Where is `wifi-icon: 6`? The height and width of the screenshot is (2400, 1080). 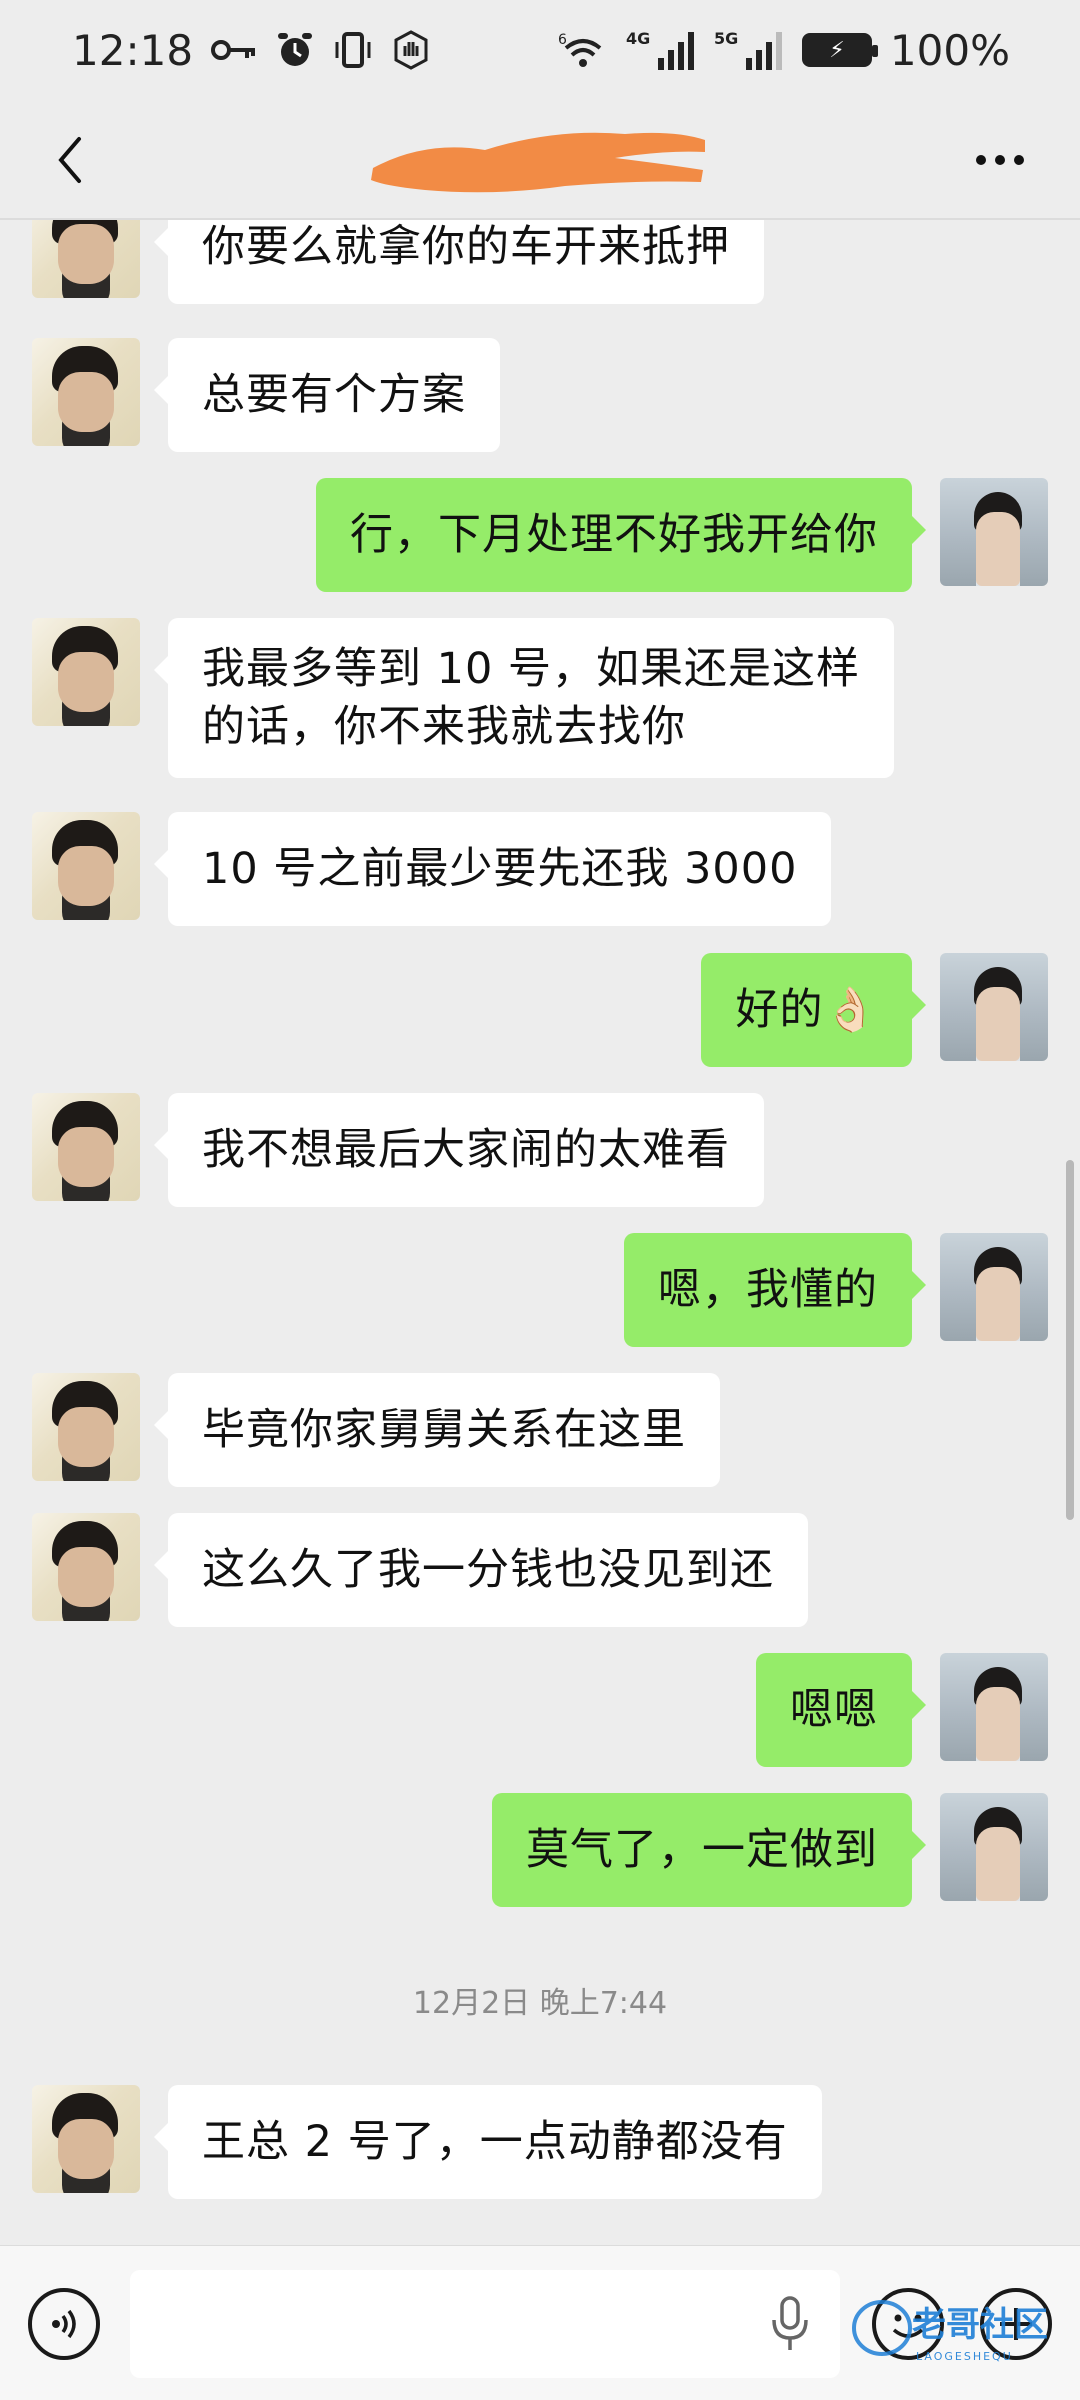 wifi-icon: 6 is located at coordinates (583, 50).